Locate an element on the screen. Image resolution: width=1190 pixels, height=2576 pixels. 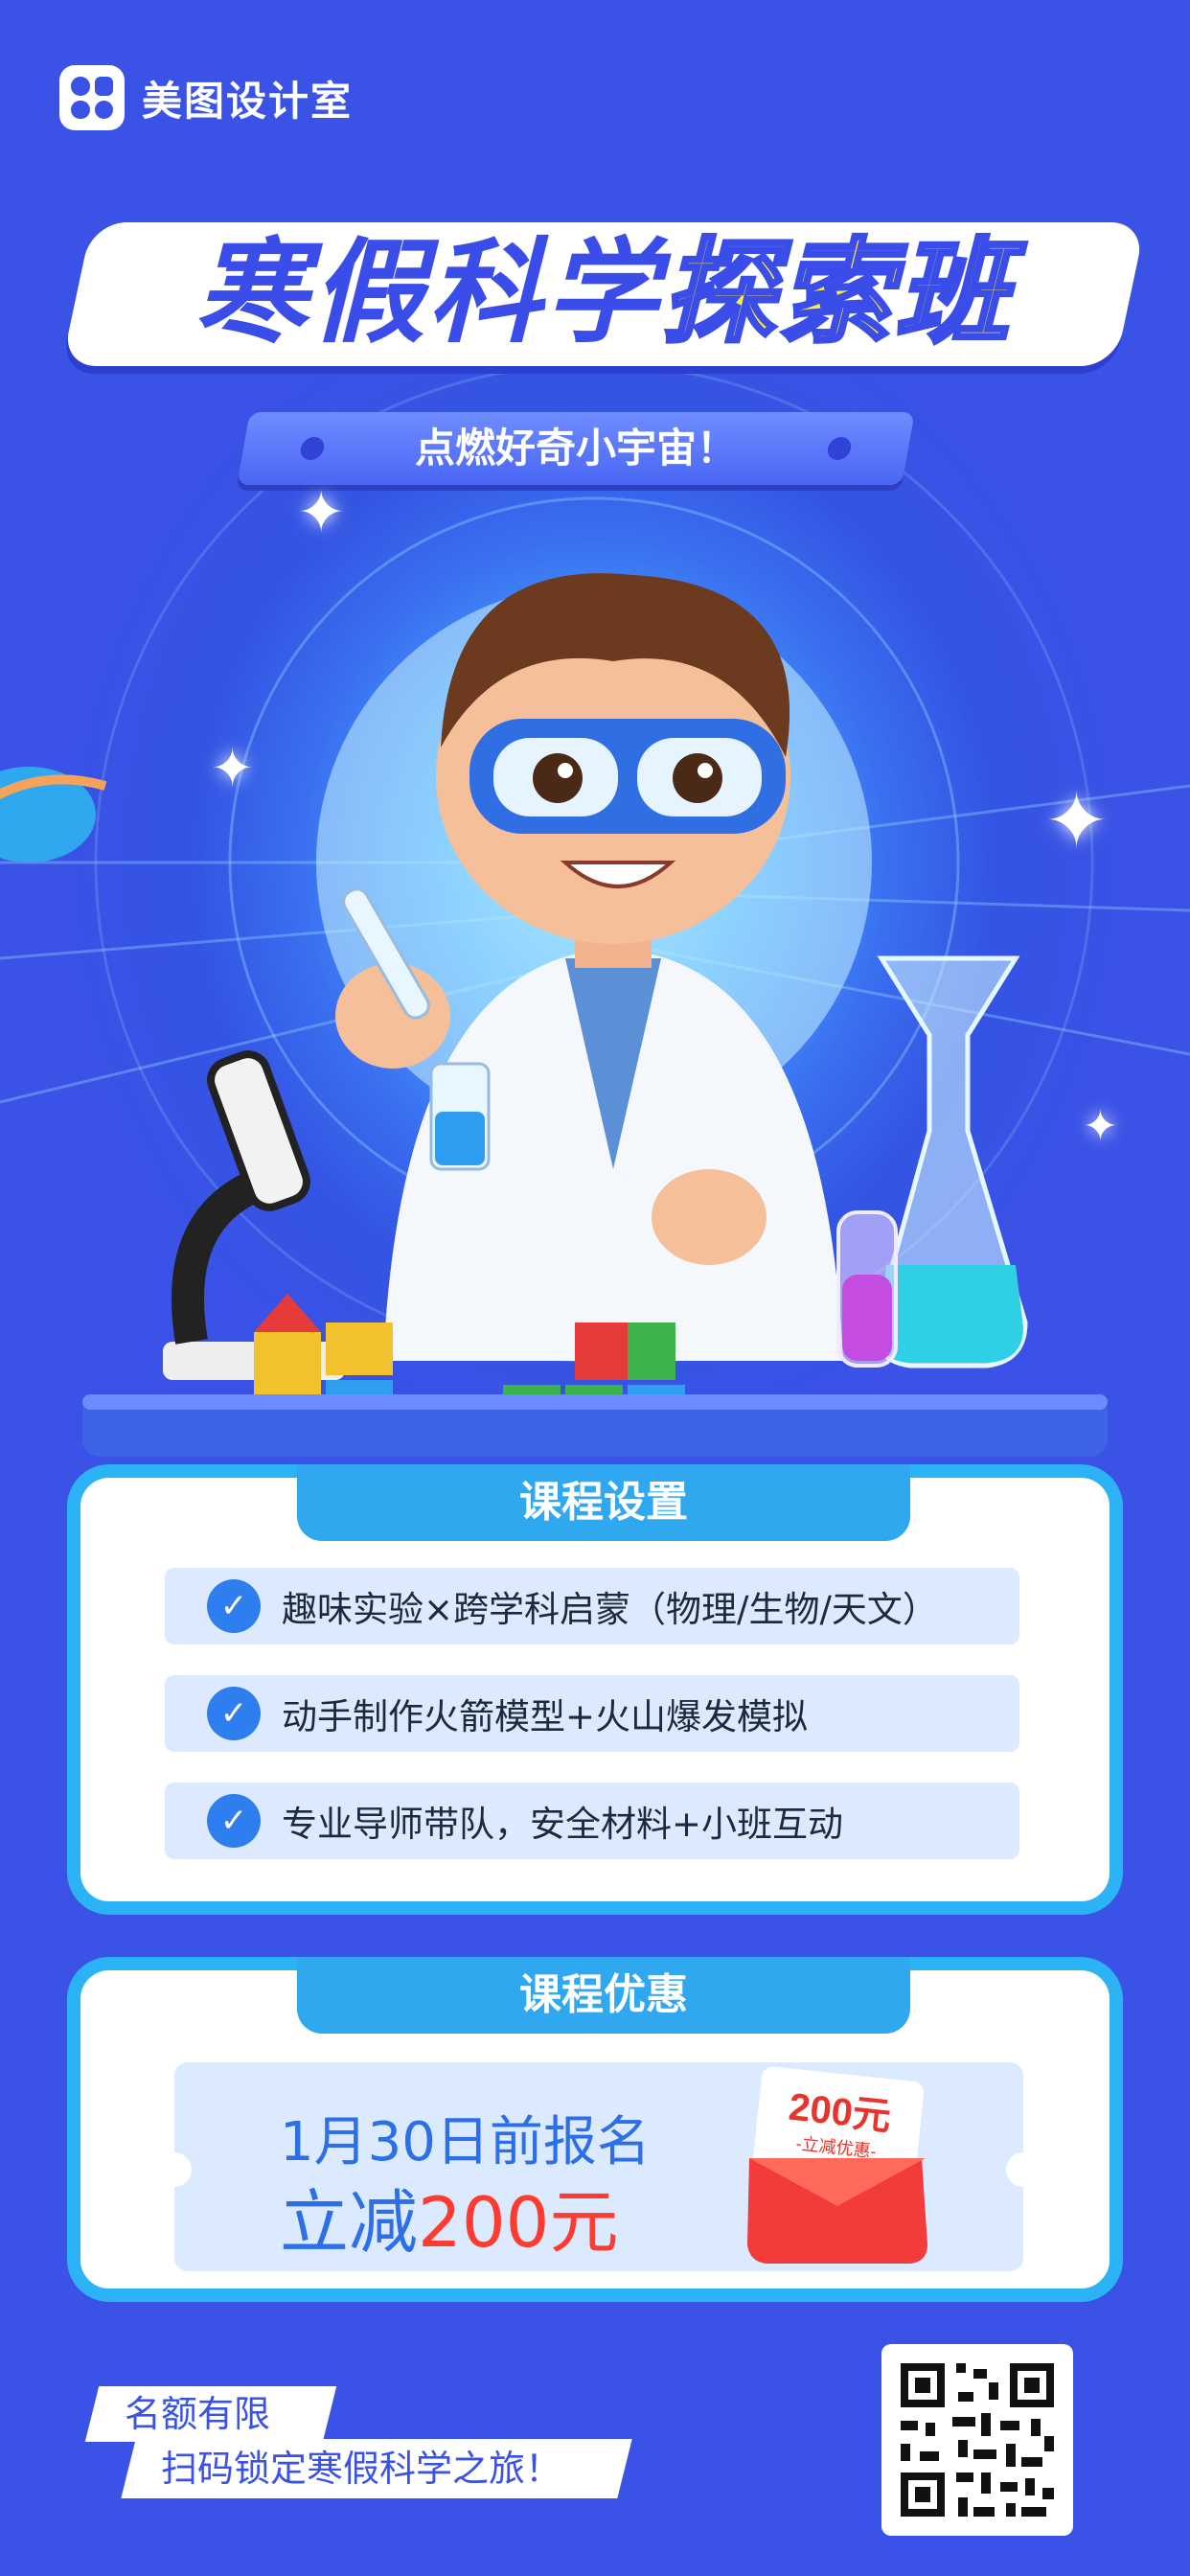
brand-logo-icon is located at coordinates (92, 97).